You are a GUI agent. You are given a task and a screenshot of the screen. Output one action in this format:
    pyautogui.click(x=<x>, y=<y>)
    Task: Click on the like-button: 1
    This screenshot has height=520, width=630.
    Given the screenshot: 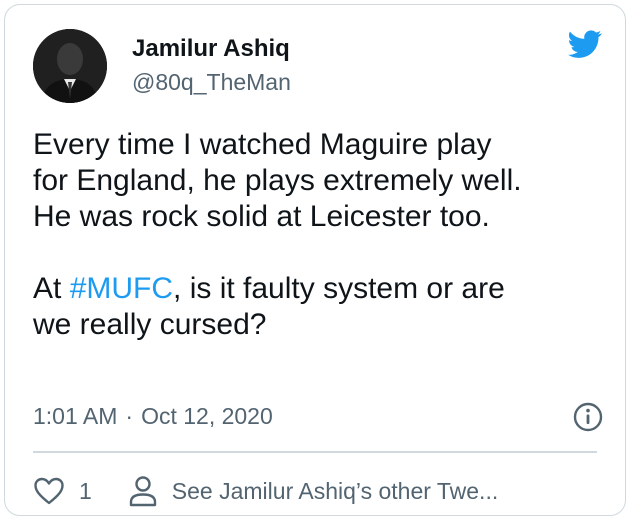 What is the action you would take?
    pyautogui.click(x=62, y=491)
    